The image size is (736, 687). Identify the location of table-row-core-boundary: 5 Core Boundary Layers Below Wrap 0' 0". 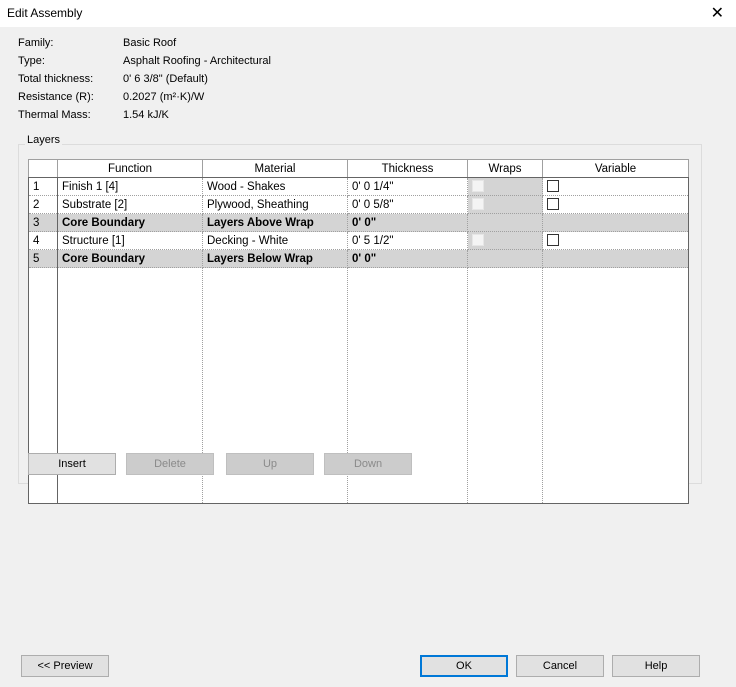
(358, 258).